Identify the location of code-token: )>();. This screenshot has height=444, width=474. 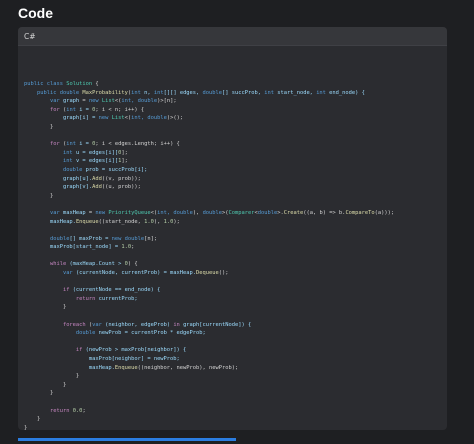
(175, 118).